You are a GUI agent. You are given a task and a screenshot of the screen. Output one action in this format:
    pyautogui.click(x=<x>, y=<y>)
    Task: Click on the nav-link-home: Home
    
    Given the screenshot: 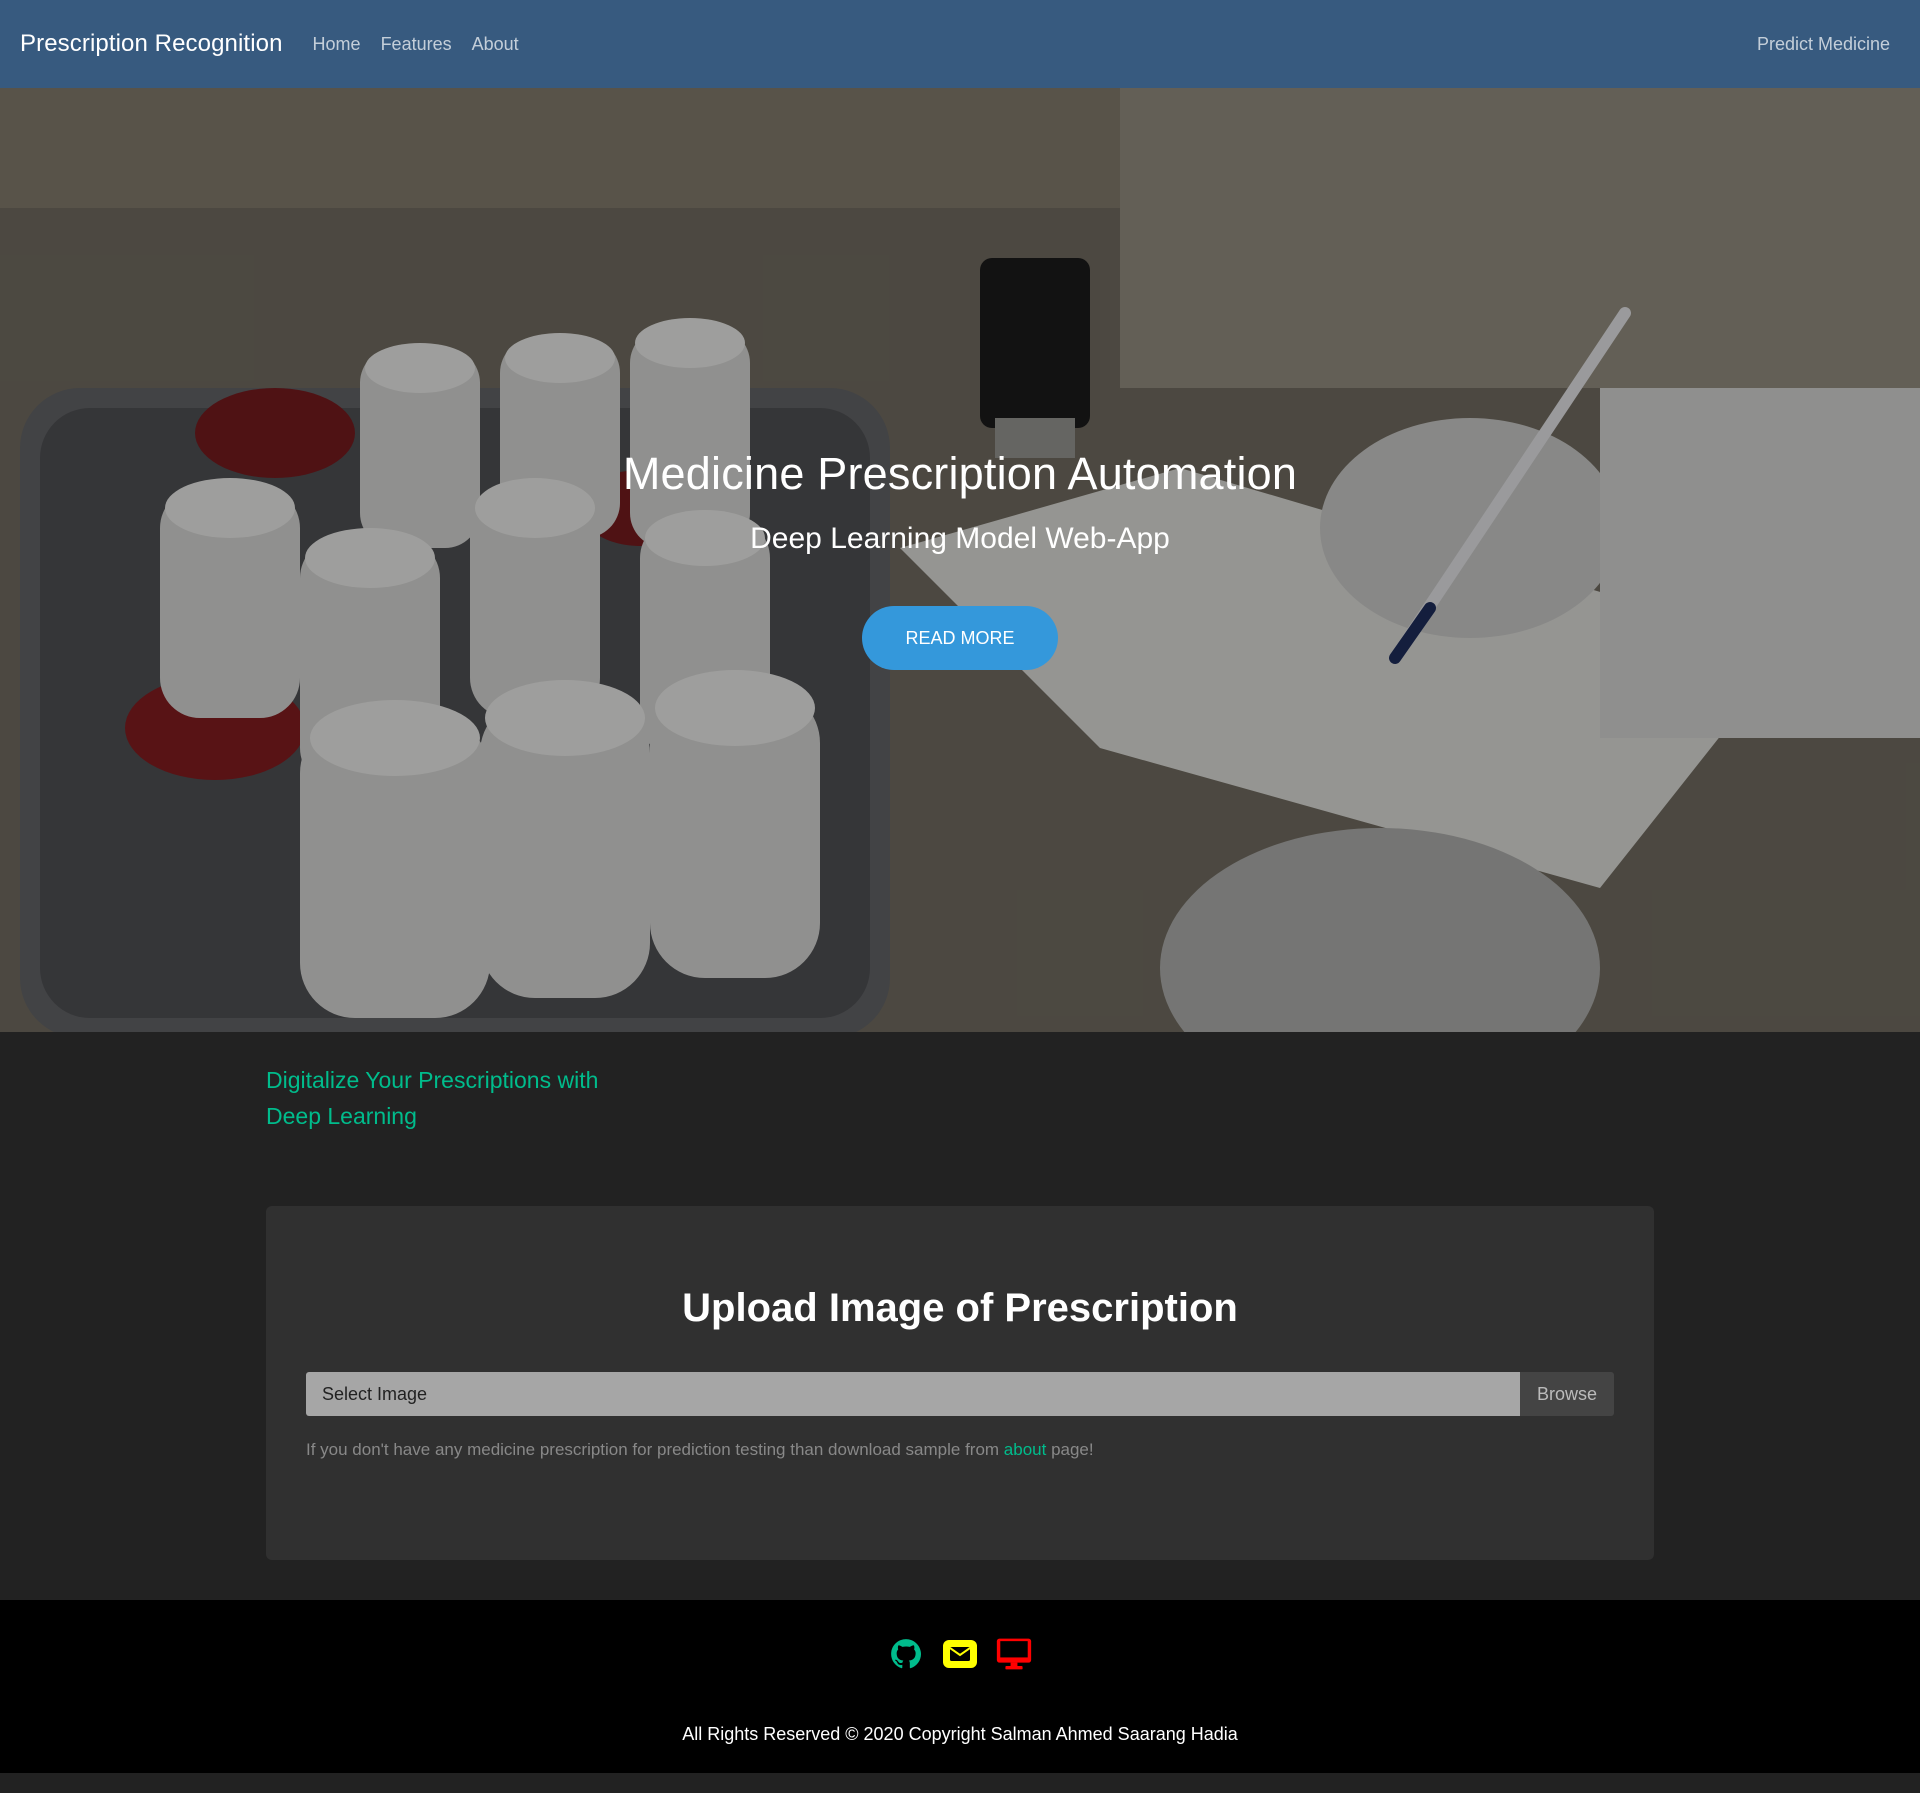 What is the action you would take?
    pyautogui.click(x=337, y=44)
    